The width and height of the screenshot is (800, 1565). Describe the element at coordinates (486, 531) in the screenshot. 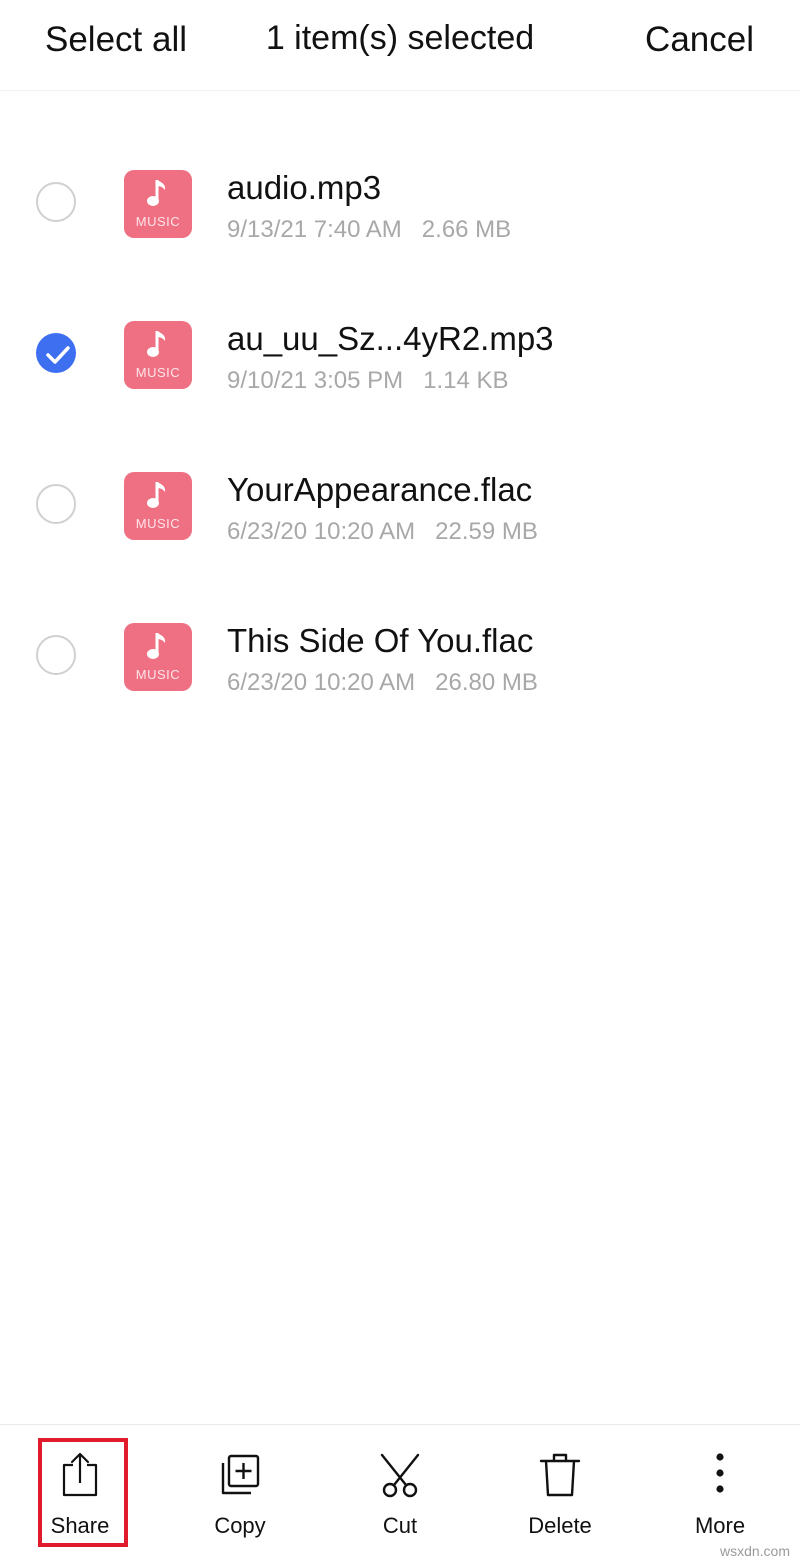

I see `file-size: 22.59 MB` at that location.